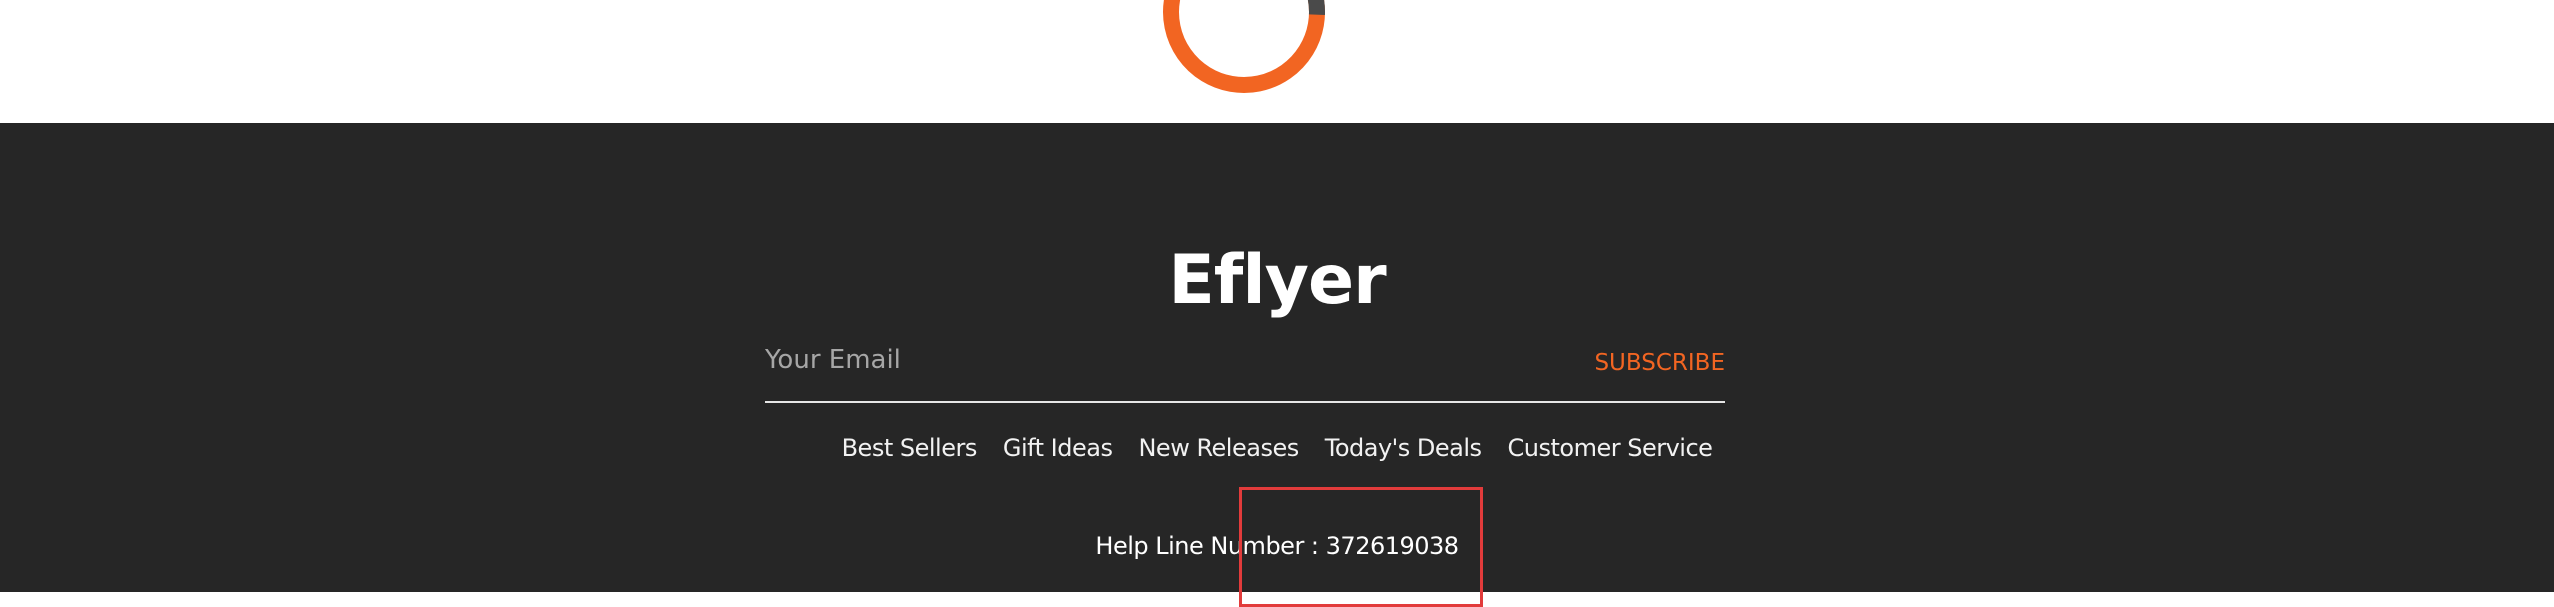 Image resolution: width=2554 pixels, height=607 pixels. I want to click on nav-link-todays-deals: Today's Deals, so click(1403, 448).